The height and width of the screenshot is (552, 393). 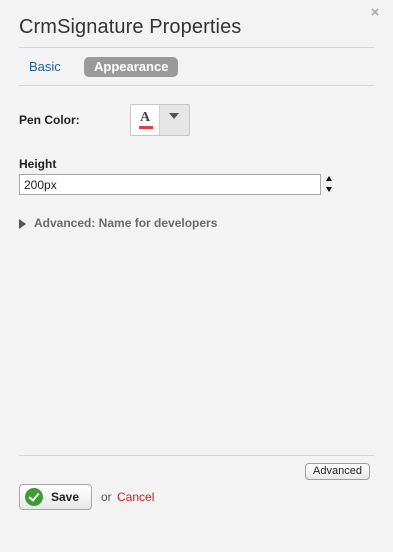 I want to click on cancel-link: Cancel, so click(x=135, y=497).